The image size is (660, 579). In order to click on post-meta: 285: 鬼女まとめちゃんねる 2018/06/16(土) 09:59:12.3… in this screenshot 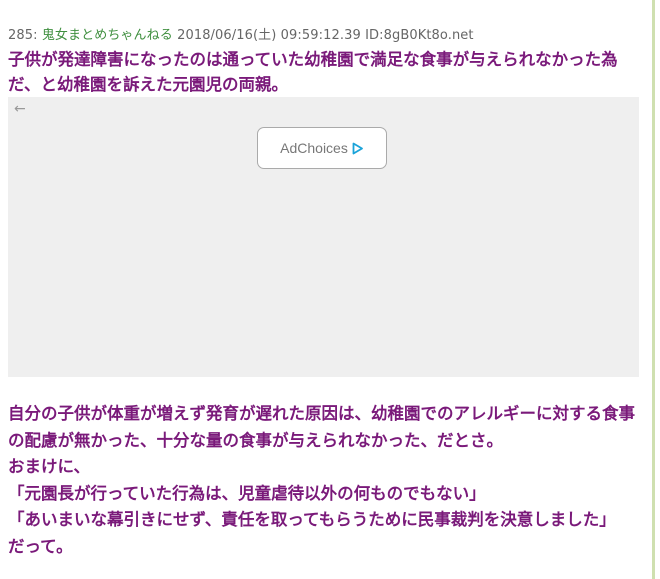, I will do `click(241, 33)`.